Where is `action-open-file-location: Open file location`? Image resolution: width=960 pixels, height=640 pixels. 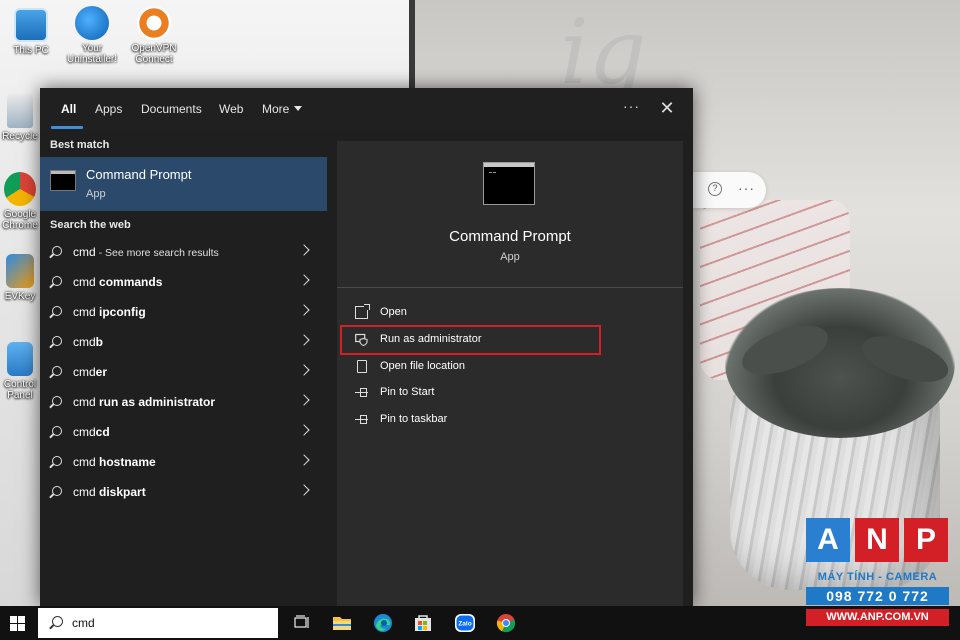
action-open-file-location: Open file location is located at coordinates (510, 367).